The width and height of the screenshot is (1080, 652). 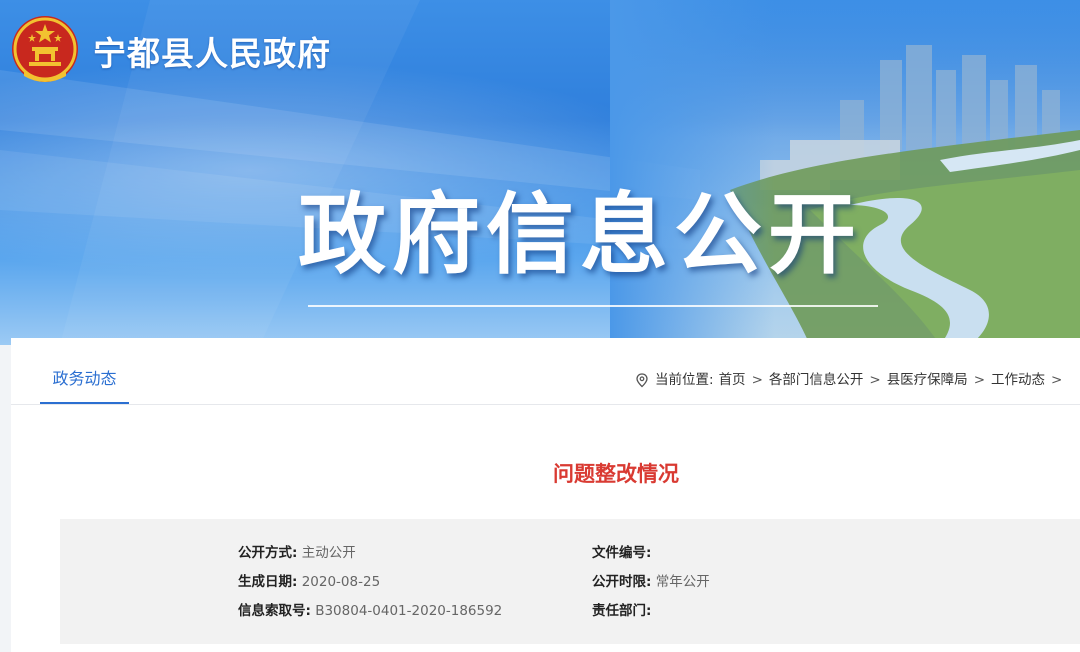 I want to click on meta-period: 公开时限: 常年公开, so click(x=651, y=582).